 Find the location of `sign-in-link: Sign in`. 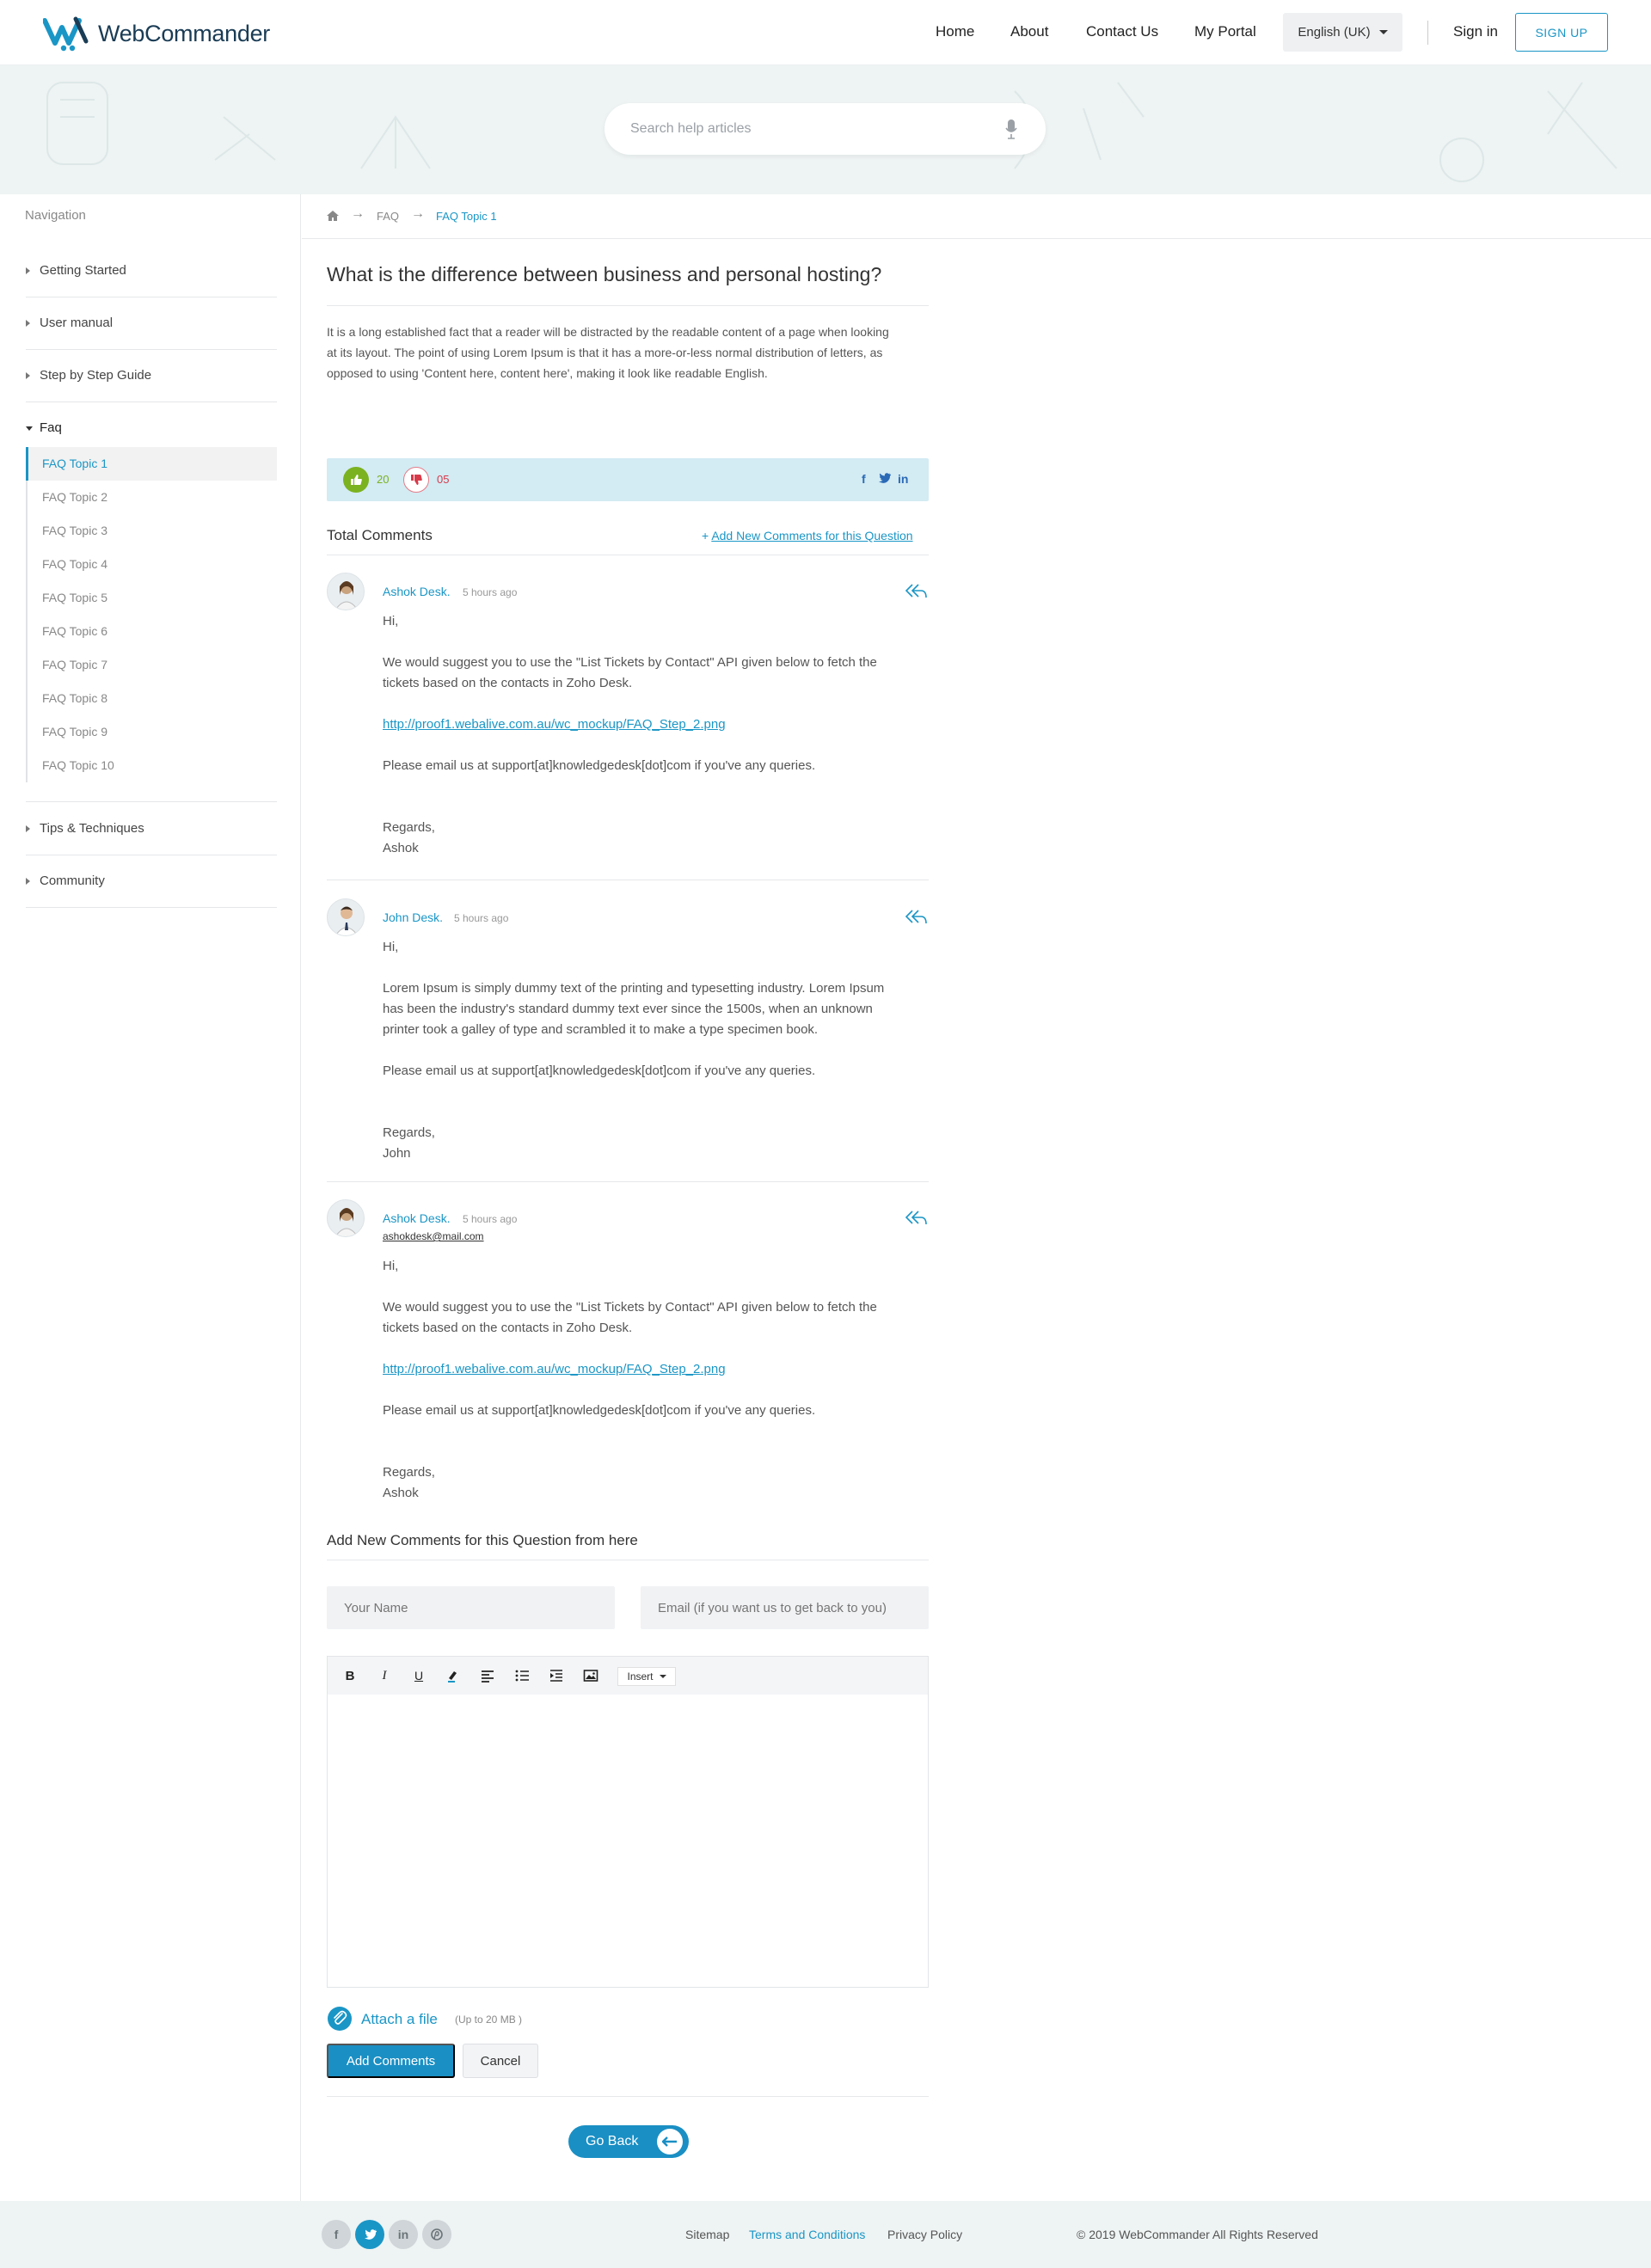

sign-in-link: Sign in is located at coordinates (1475, 31).